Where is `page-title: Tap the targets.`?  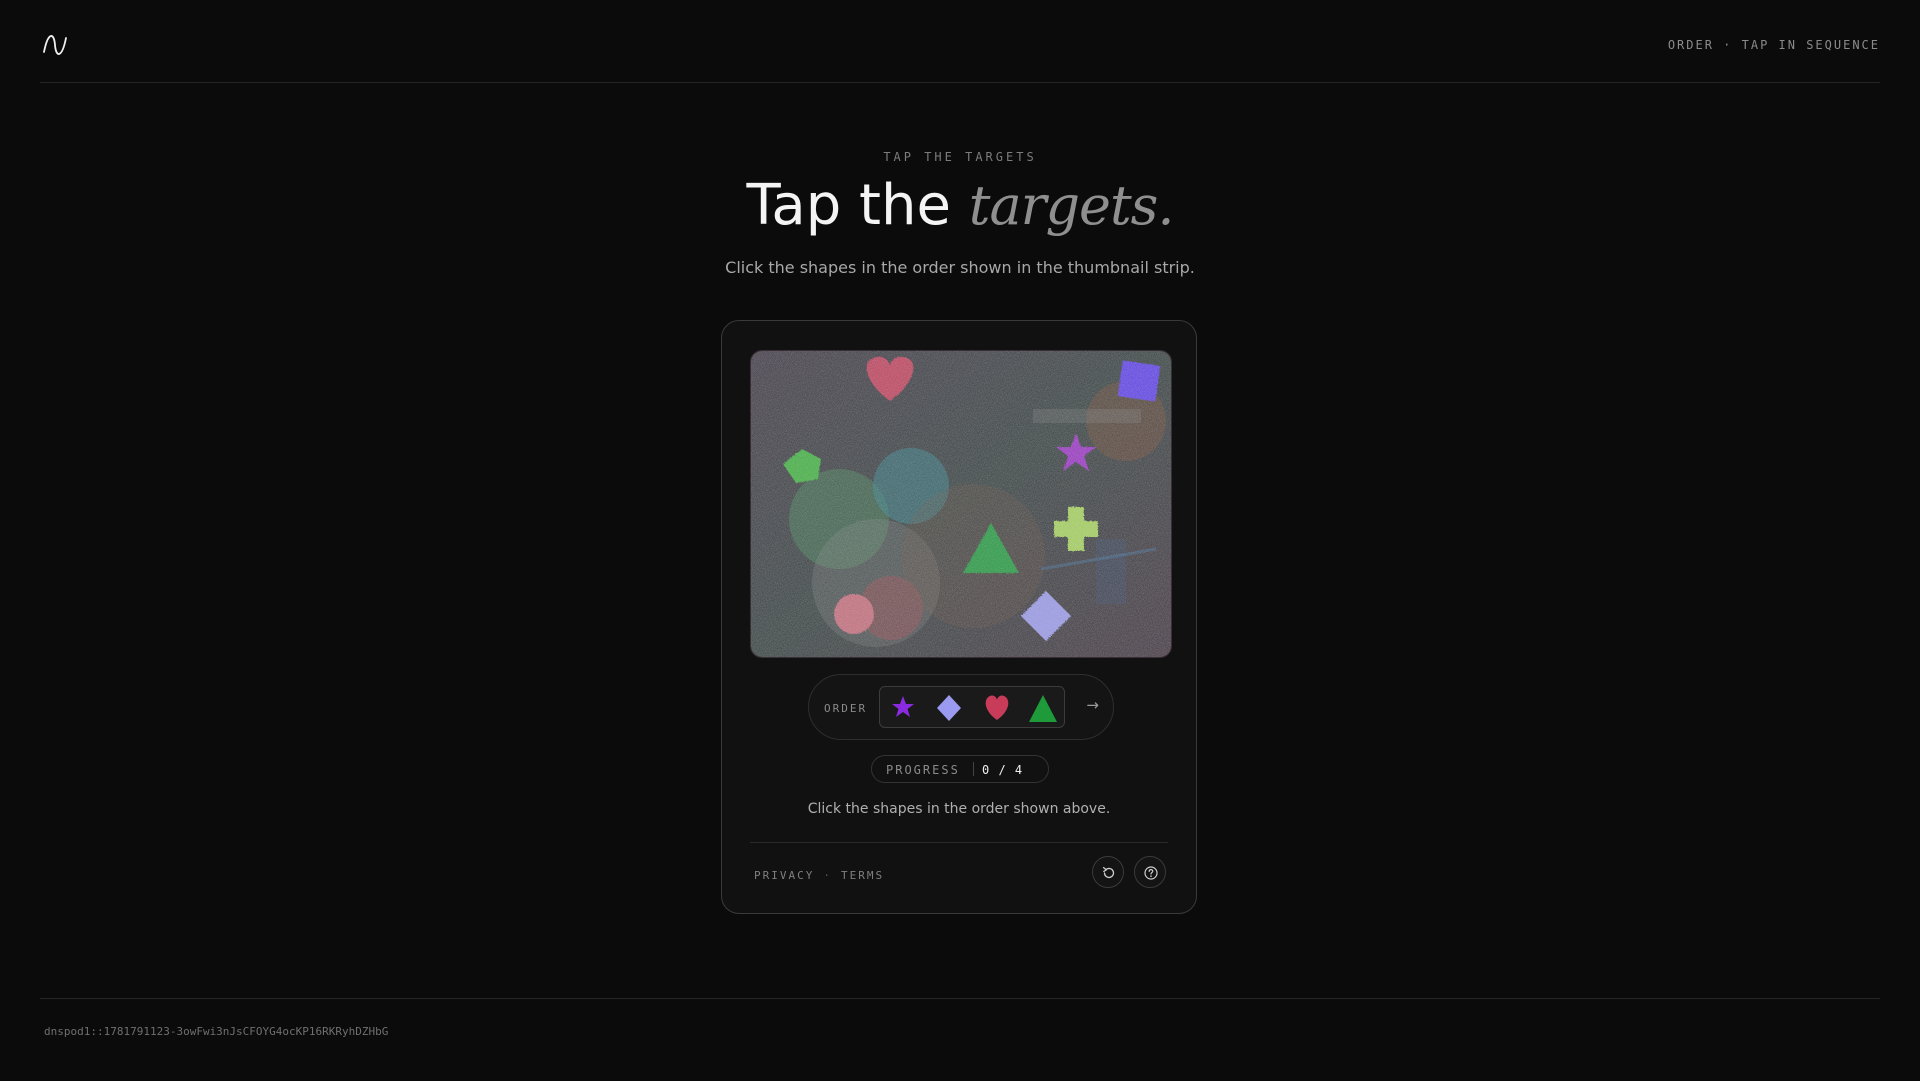
page-title: Tap the targets. is located at coordinates (960, 206).